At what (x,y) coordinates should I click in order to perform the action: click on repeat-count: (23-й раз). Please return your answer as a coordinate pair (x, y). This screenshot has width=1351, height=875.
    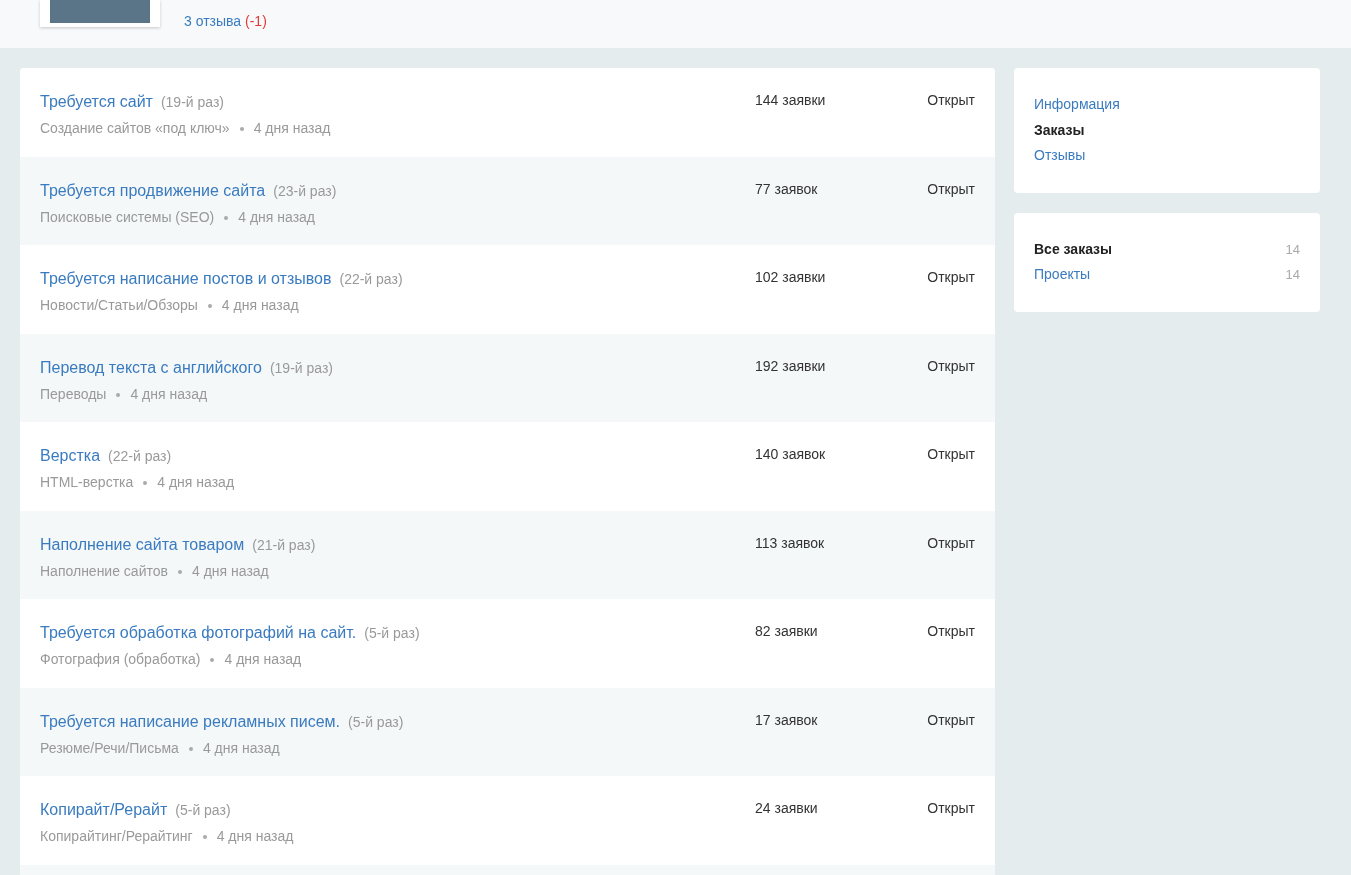
    Looking at the image, I should click on (305, 190).